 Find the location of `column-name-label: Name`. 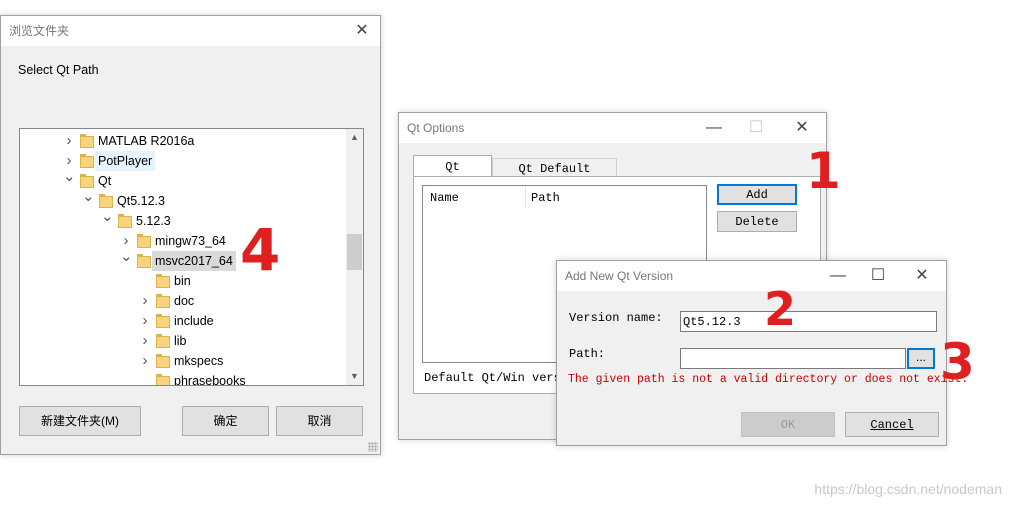

column-name-label: Name is located at coordinates (444, 198).